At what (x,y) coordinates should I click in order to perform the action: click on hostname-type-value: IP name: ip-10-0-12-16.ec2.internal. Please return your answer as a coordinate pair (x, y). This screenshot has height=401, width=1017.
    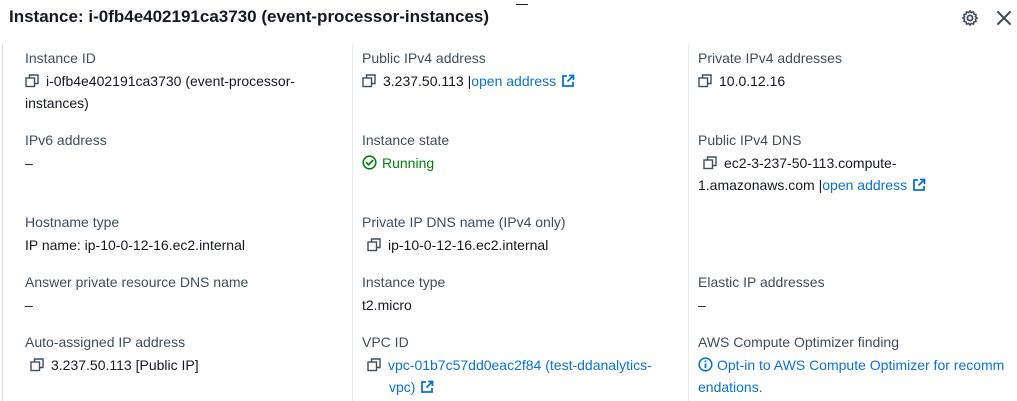
    Looking at the image, I should click on (135, 245).